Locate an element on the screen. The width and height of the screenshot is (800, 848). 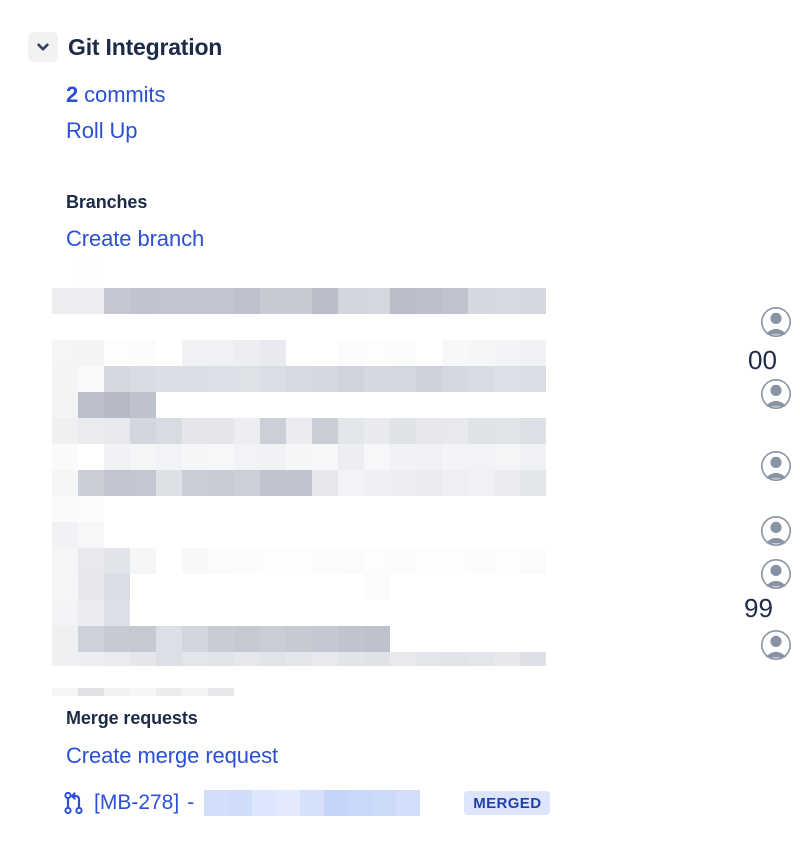
roll-up-link: Roll Up is located at coordinates (102, 131).